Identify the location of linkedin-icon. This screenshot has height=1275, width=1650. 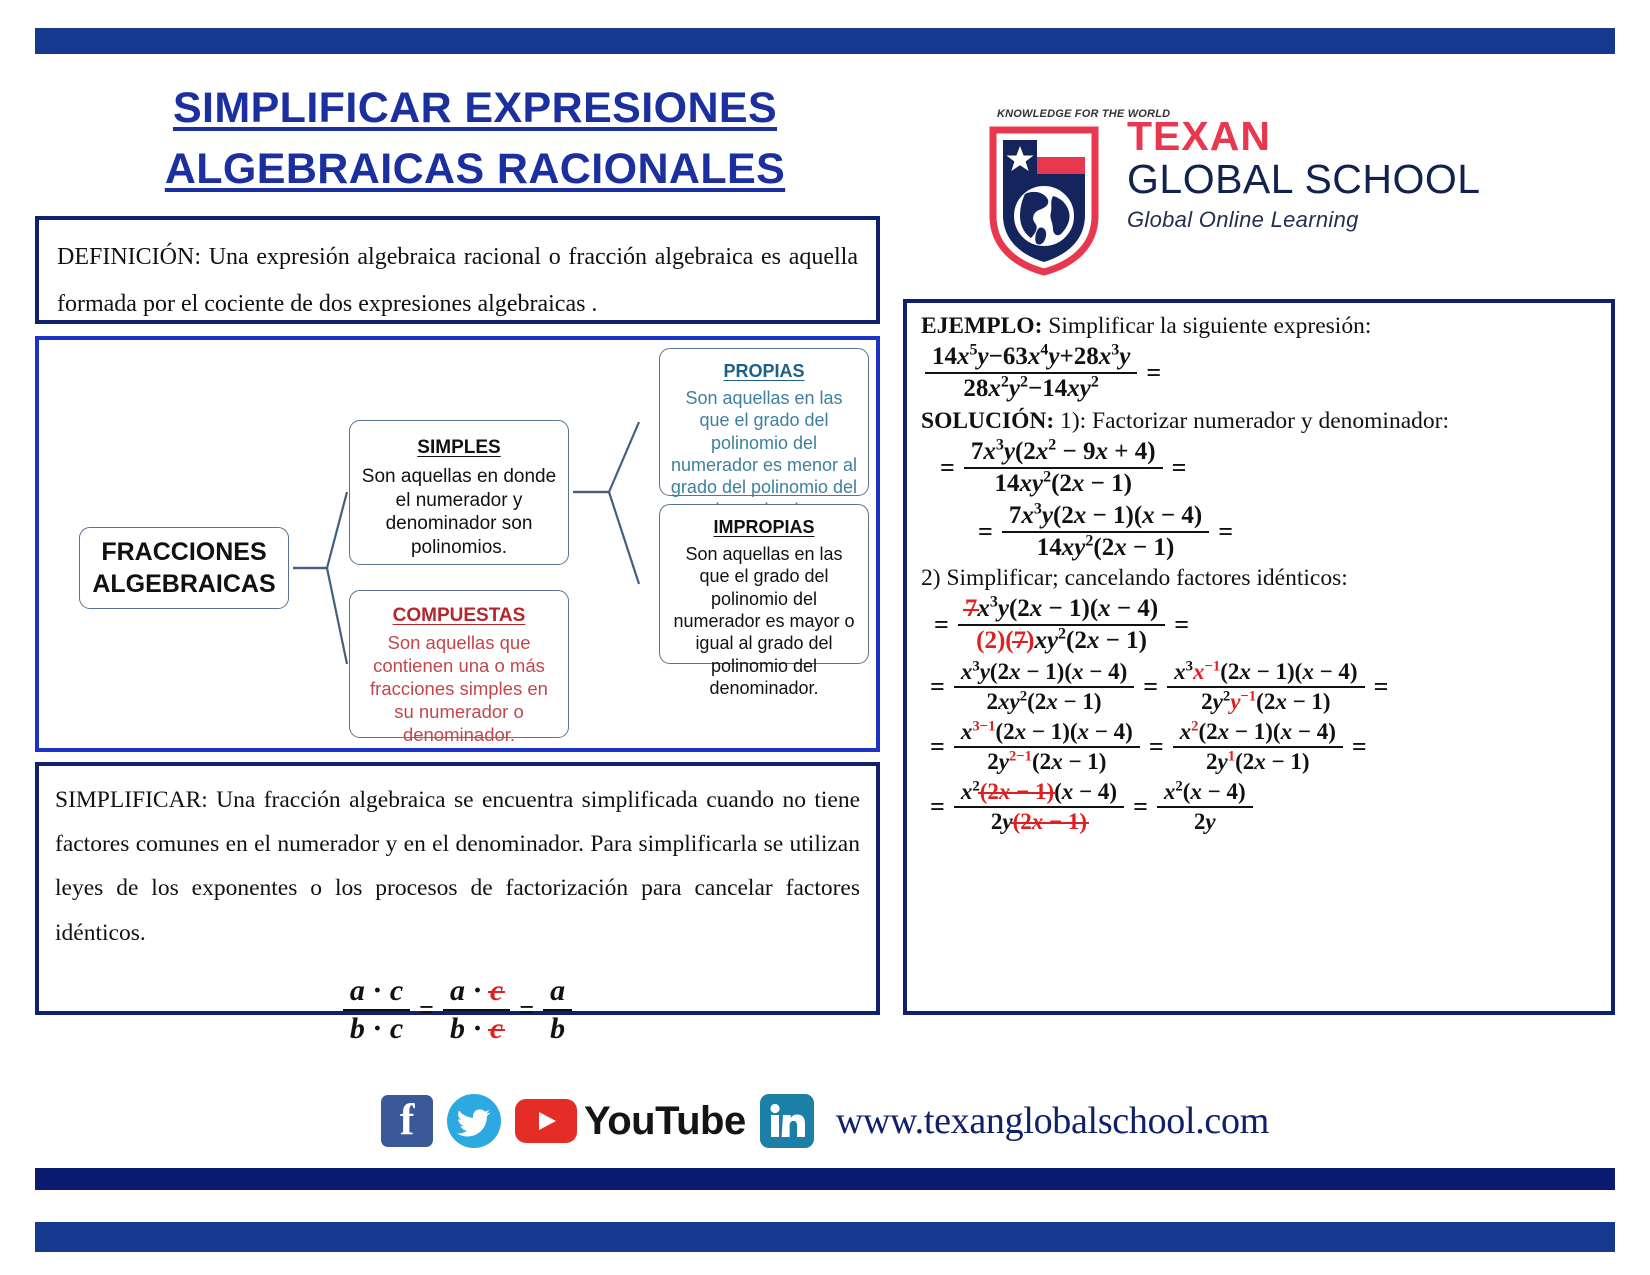
(786, 1121).